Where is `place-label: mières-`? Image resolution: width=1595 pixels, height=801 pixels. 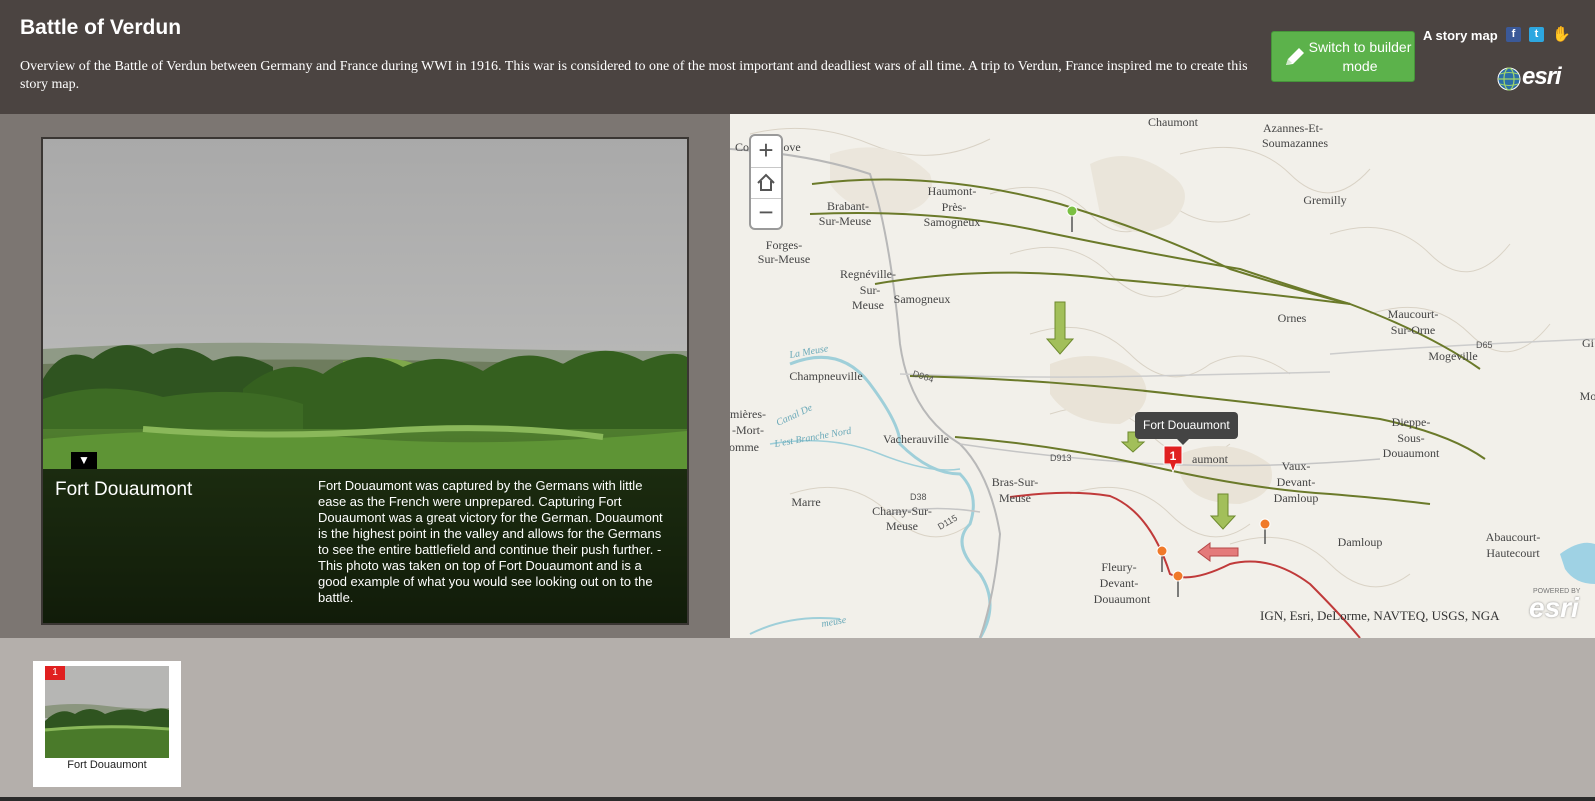
place-label: mières- is located at coordinates (748, 414).